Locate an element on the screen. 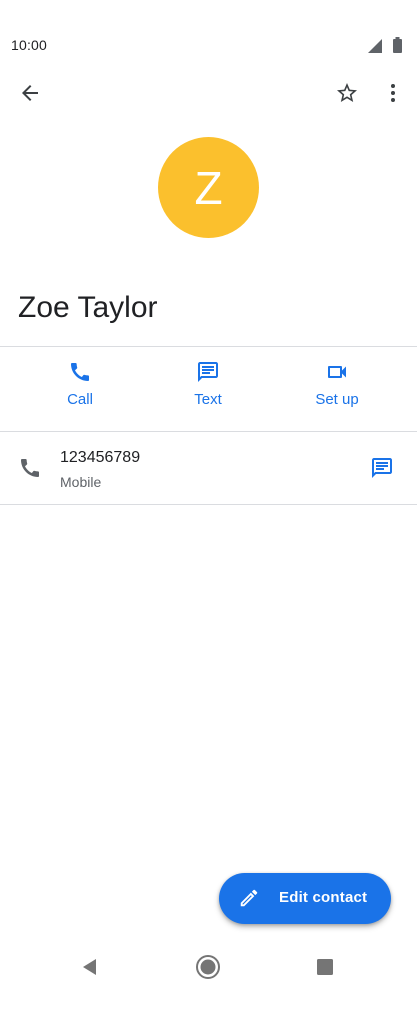 The image size is (417, 1022). nav-home-icon is located at coordinates (208, 967).